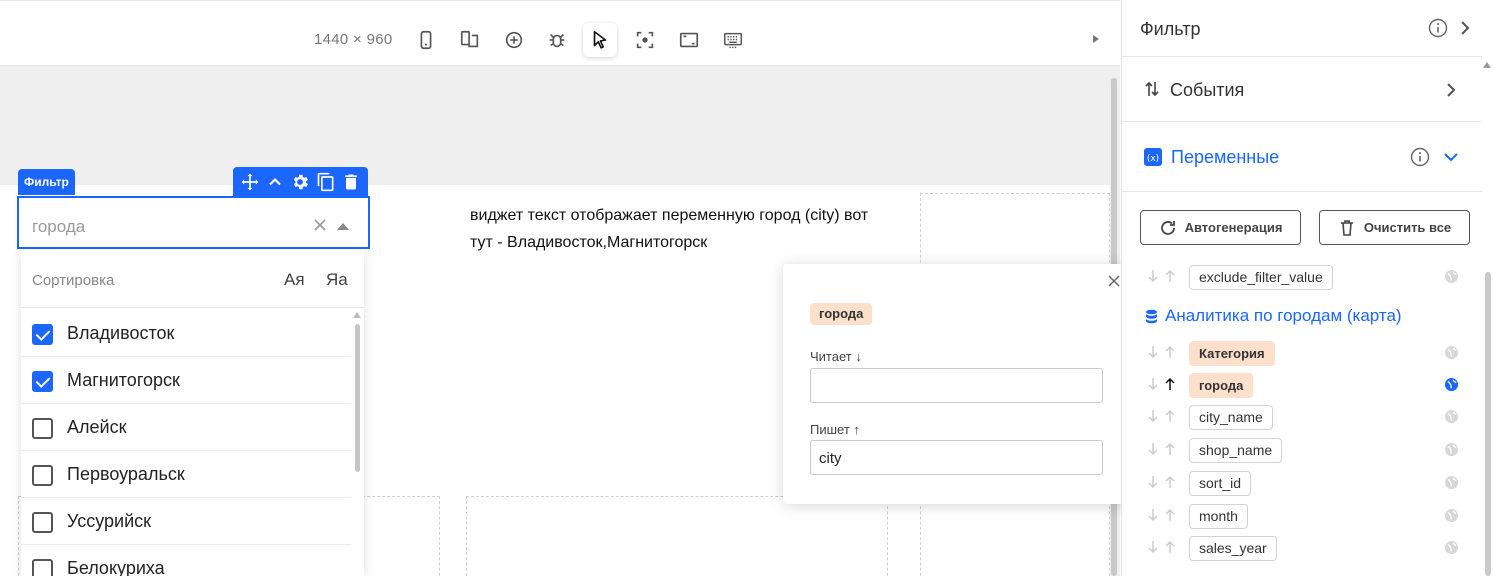 Image resolution: width=1493 pixels, height=576 pixels. What do you see at coordinates (1302, 417) in the screenshot?
I see `variable-row: city_name` at bounding box center [1302, 417].